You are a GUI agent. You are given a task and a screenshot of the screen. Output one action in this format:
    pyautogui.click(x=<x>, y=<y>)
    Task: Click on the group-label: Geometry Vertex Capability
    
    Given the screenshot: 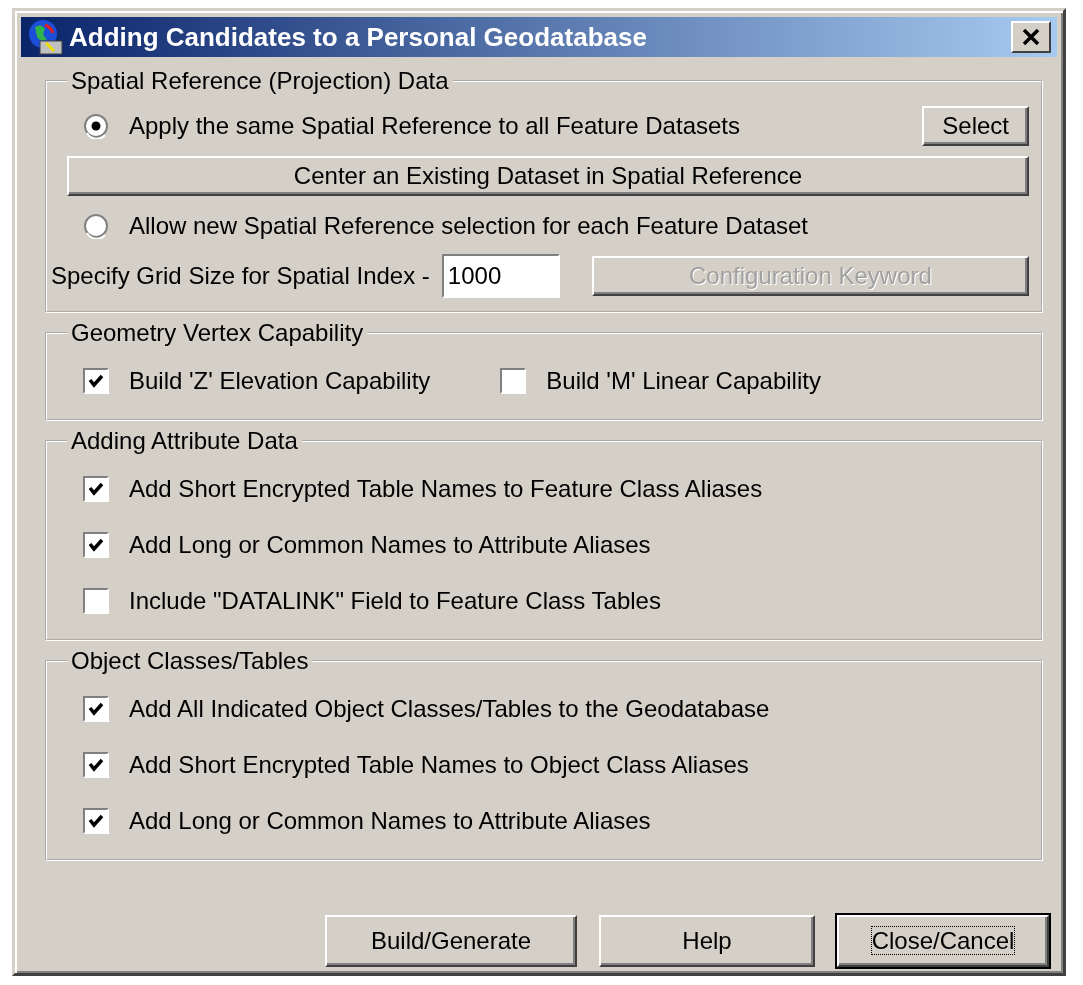 What is the action you would take?
    pyautogui.click(x=217, y=332)
    